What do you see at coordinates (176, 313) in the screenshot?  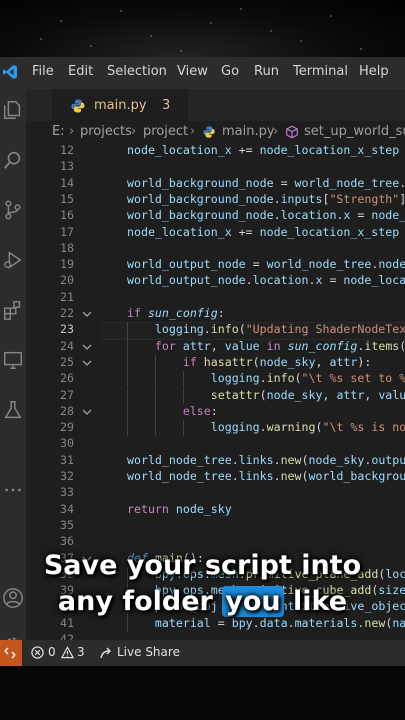 I see `code-text: if sun_config:` at bounding box center [176, 313].